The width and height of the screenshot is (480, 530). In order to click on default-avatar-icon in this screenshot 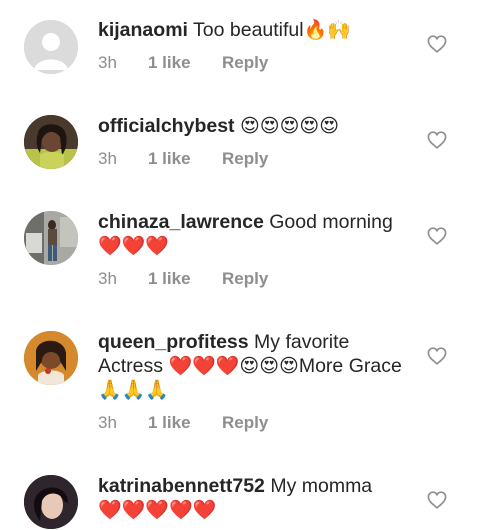, I will do `click(51, 47)`.